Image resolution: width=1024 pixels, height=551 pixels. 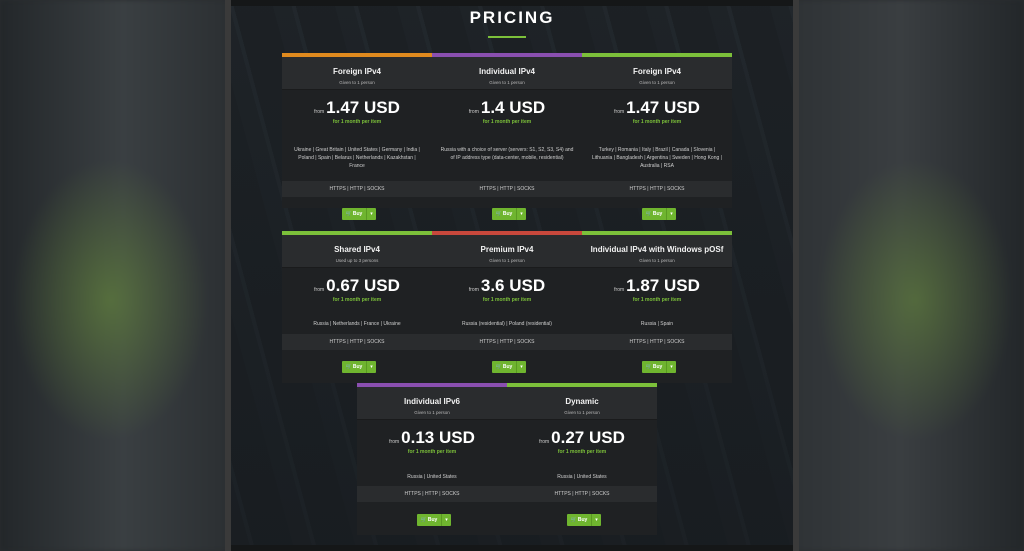 I want to click on card-locations: Russia | Spain, so click(x=657, y=324).